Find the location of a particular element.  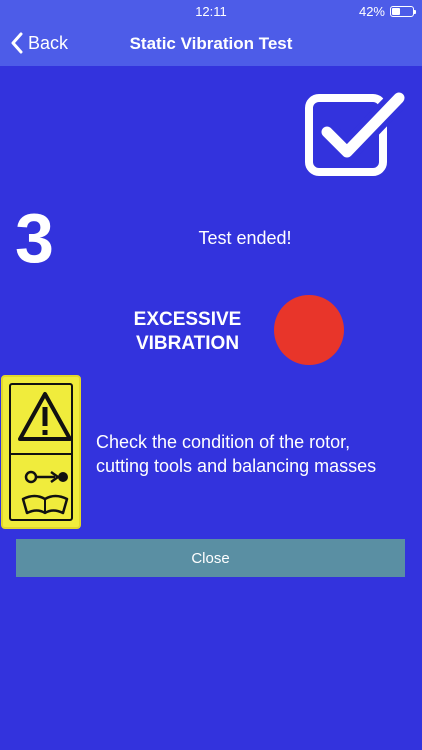

battery-fill is located at coordinates (396, 11).